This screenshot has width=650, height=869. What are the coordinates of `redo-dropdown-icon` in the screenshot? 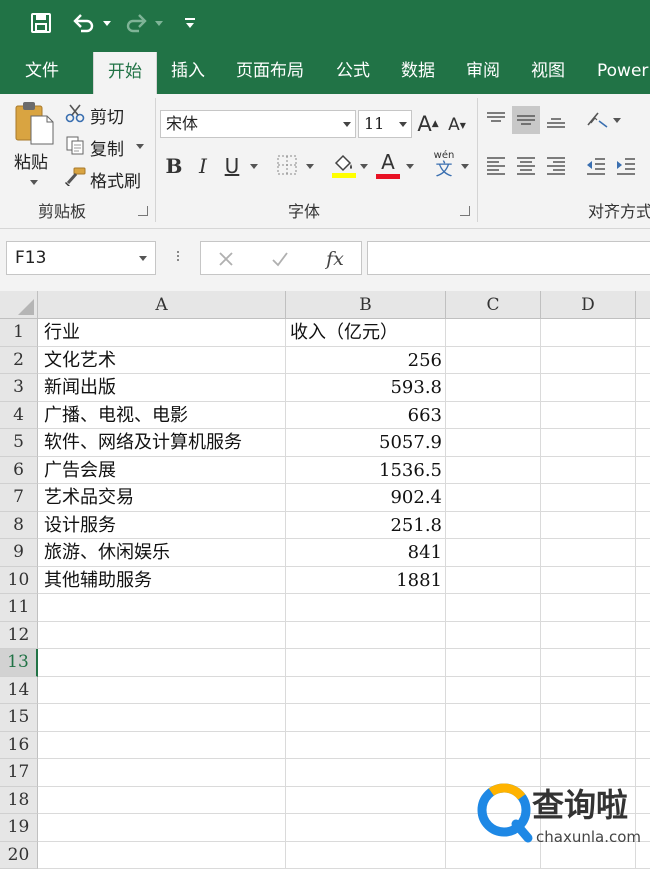 It's located at (159, 23).